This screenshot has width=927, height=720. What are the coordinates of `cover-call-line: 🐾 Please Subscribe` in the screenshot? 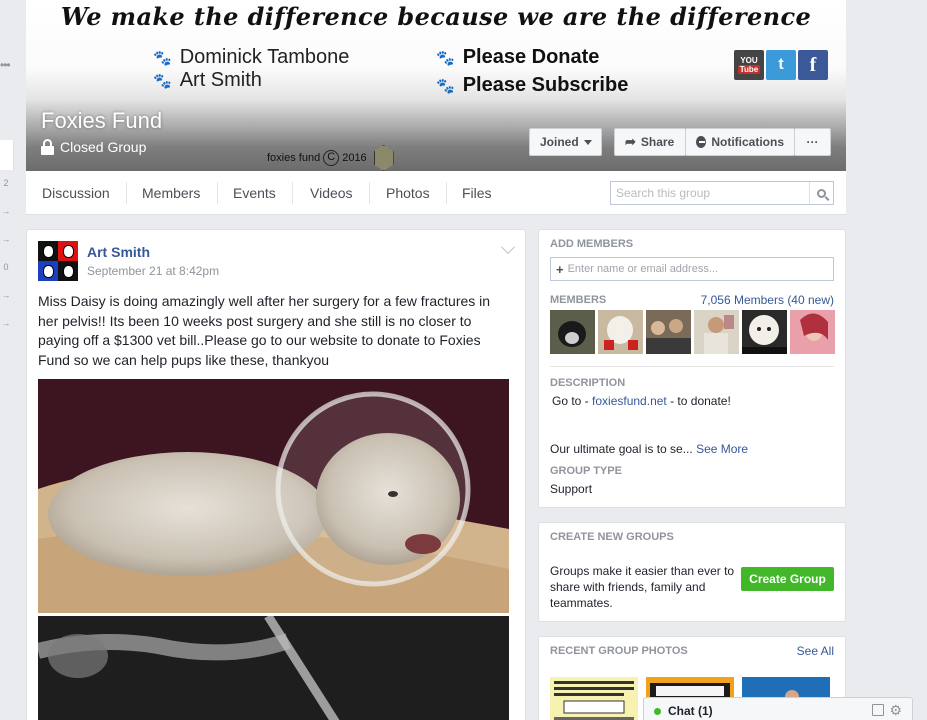 It's located at (532, 85).